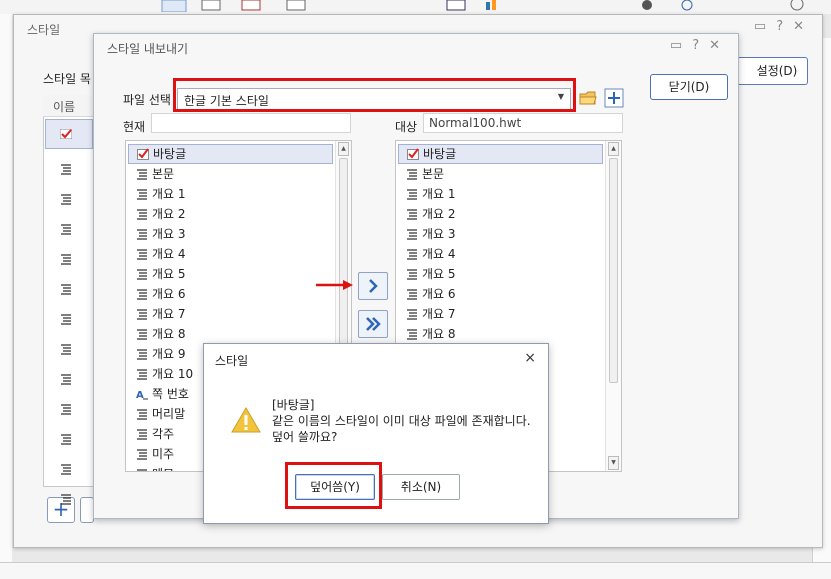 The image size is (831, 579). I want to click on list-item-label: 개요 10, so click(173, 374).